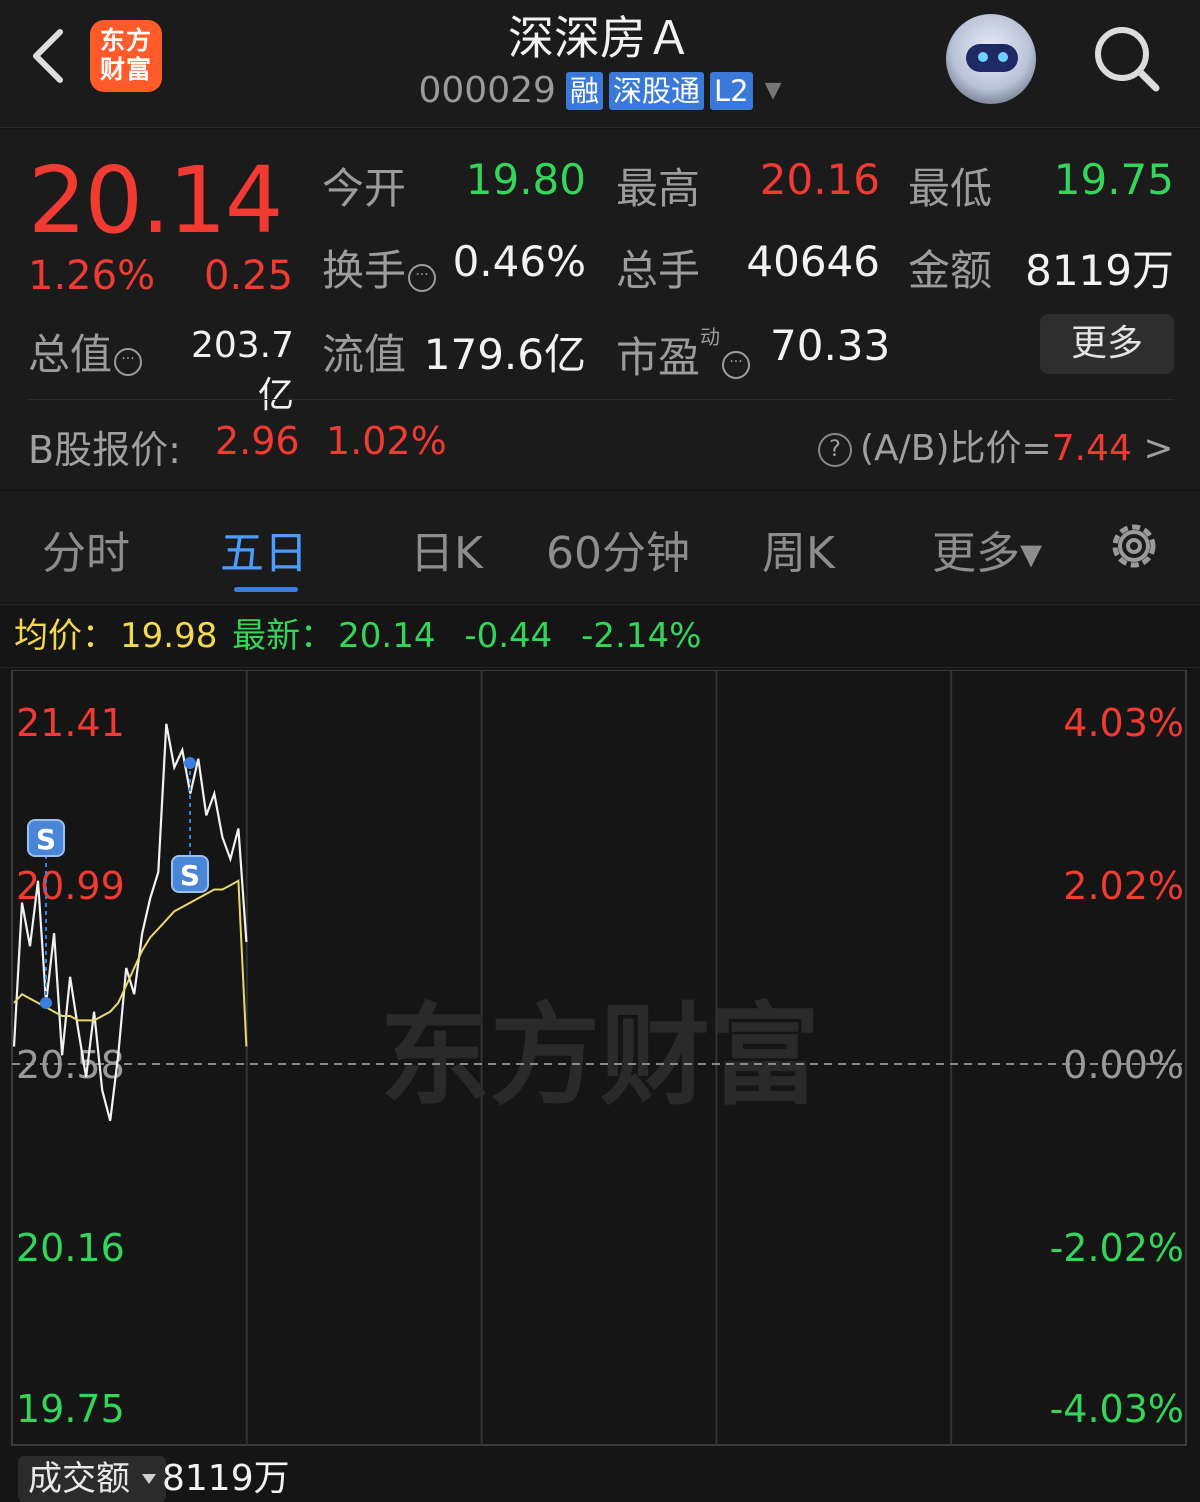 The height and width of the screenshot is (1502, 1200). What do you see at coordinates (364, 270) in the screenshot?
I see `turnover-label-text: 换手` at bounding box center [364, 270].